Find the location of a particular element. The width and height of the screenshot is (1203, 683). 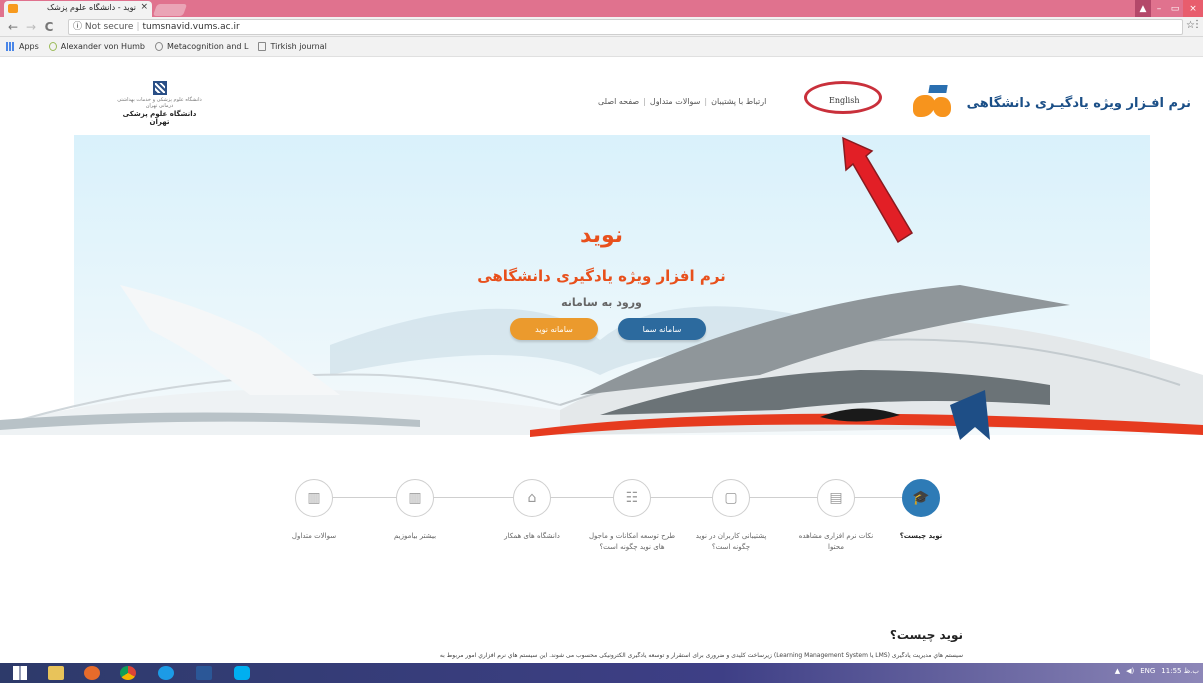

brand-text: نرم افـزار ویژه یادگیـری دانشگاهی is located at coordinates (1078, 103).